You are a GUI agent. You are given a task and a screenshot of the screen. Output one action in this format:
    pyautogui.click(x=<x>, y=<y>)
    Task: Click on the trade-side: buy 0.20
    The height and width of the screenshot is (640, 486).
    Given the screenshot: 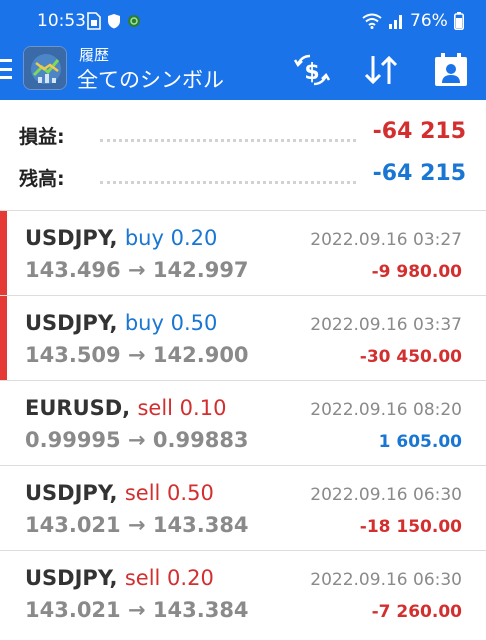 What is the action you would take?
    pyautogui.click(x=171, y=238)
    